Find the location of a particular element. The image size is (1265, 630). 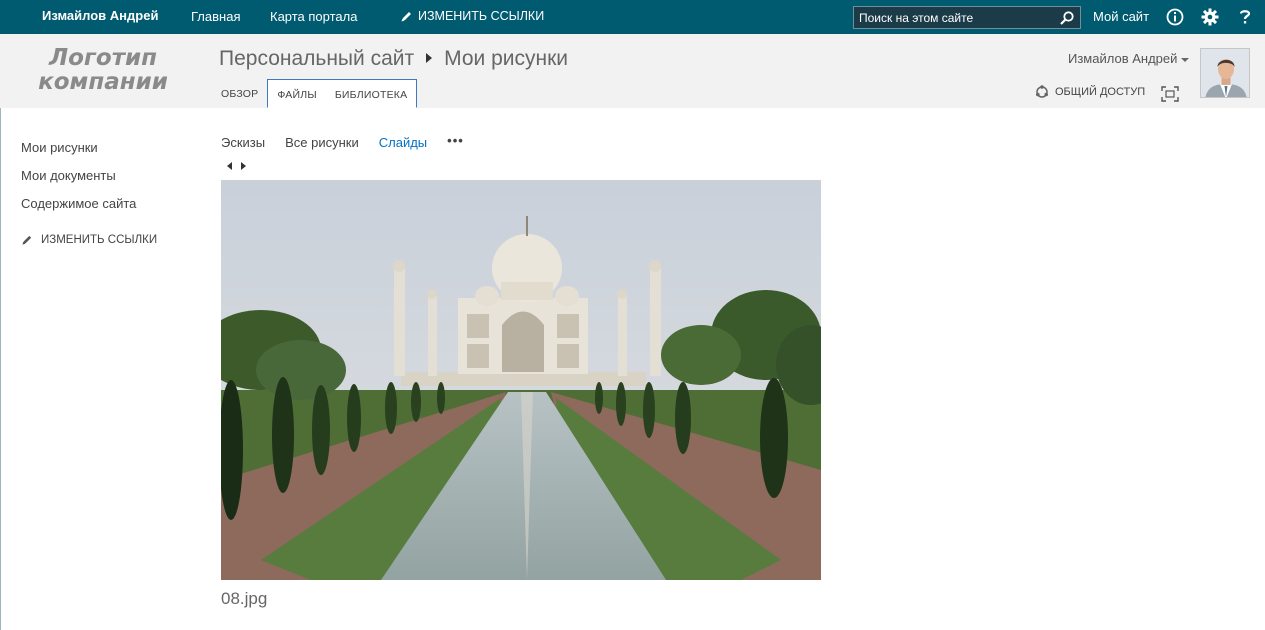

avatar is located at coordinates (1225, 73).